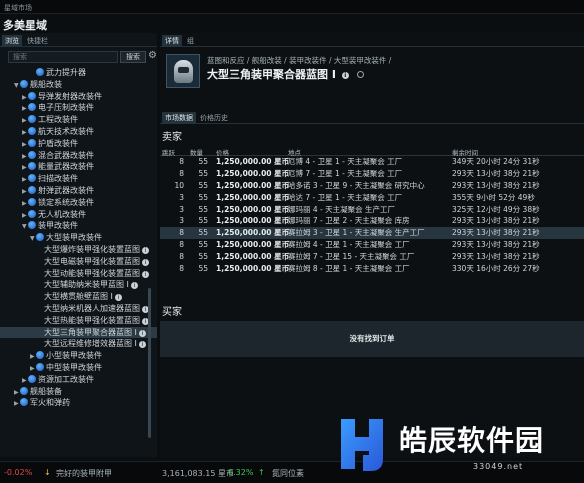 The width and height of the screenshot is (584, 483). I want to click on search-input, so click(63, 57).